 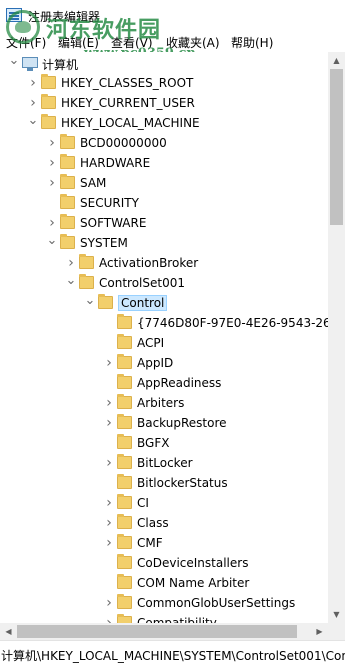 What do you see at coordinates (336, 147) in the screenshot?
I see `vertical-scroll-thumb` at bounding box center [336, 147].